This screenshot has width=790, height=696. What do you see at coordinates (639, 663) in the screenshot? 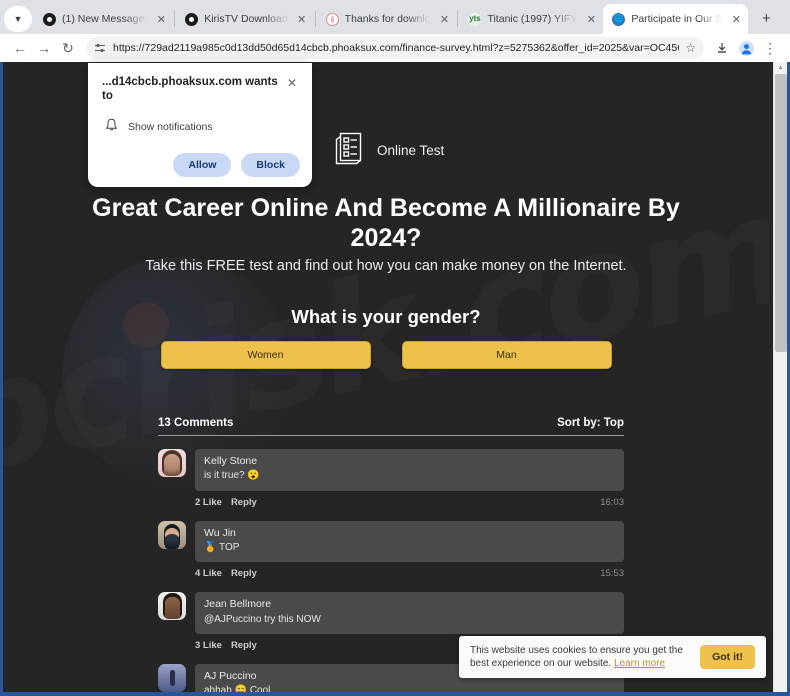
I see `learn-more-link: Learn more` at bounding box center [639, 663].